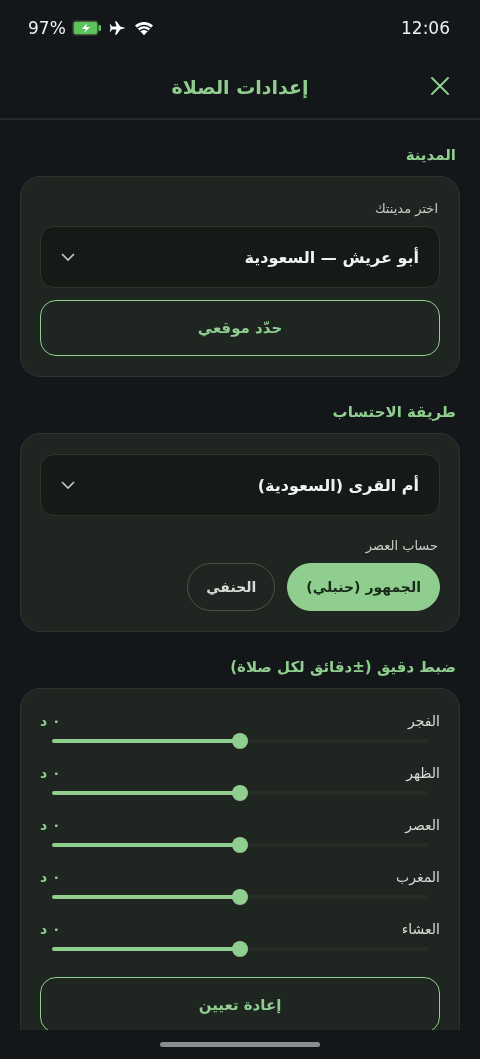  What do you see at coordinates (401, 545) in the screenshot?
I see `field-label: حساب العصر` at bounding box center [401, 545].